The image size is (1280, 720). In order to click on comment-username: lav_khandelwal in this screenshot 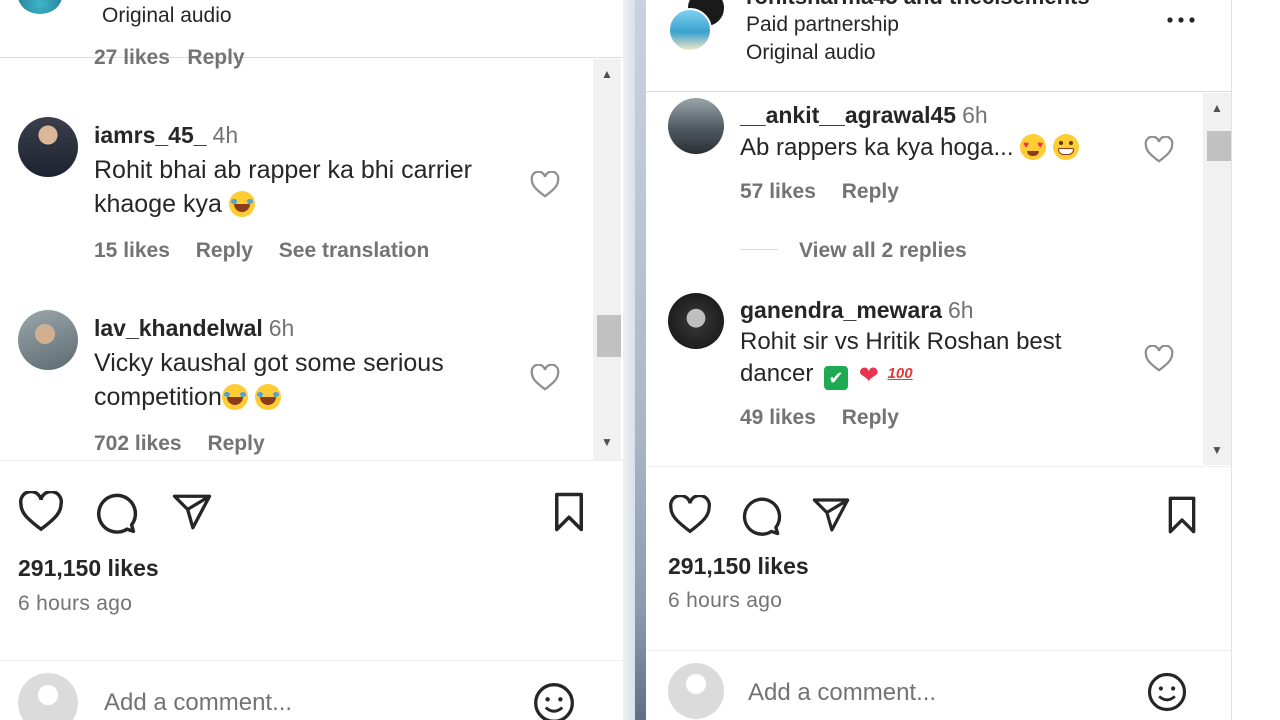, I will do `click(178, 328)`.